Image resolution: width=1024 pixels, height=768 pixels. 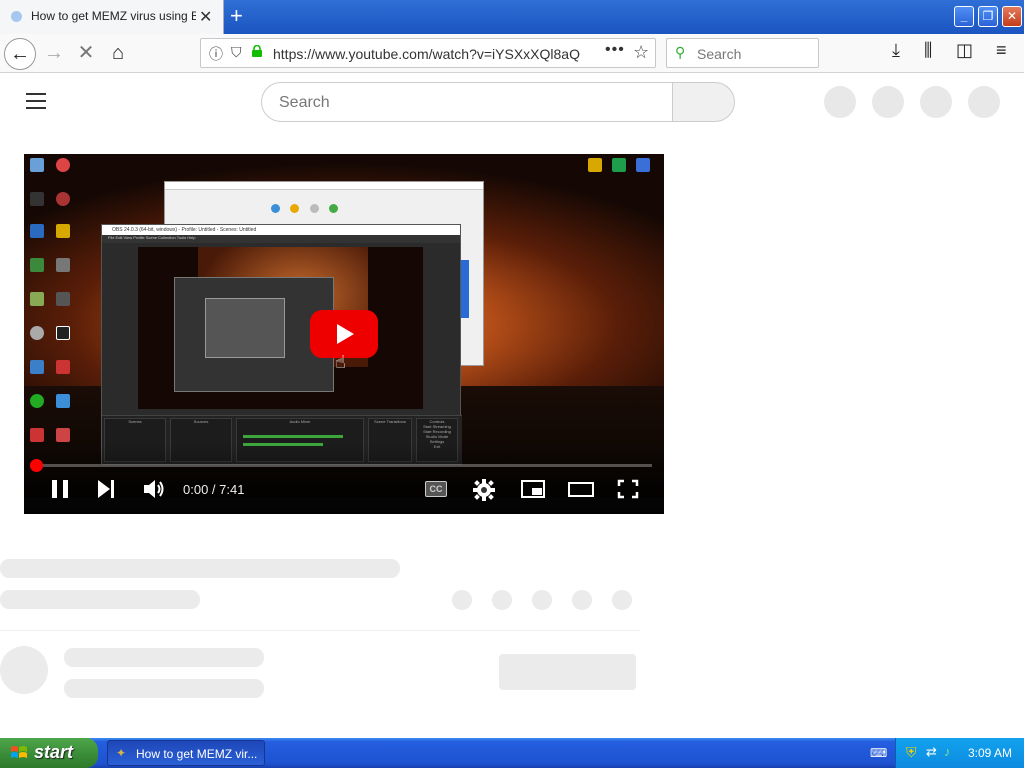 What do you see at coordinates (37, 231) in the screenshot?
I see `virtualbox-icon` at bounding box center [37, 231].